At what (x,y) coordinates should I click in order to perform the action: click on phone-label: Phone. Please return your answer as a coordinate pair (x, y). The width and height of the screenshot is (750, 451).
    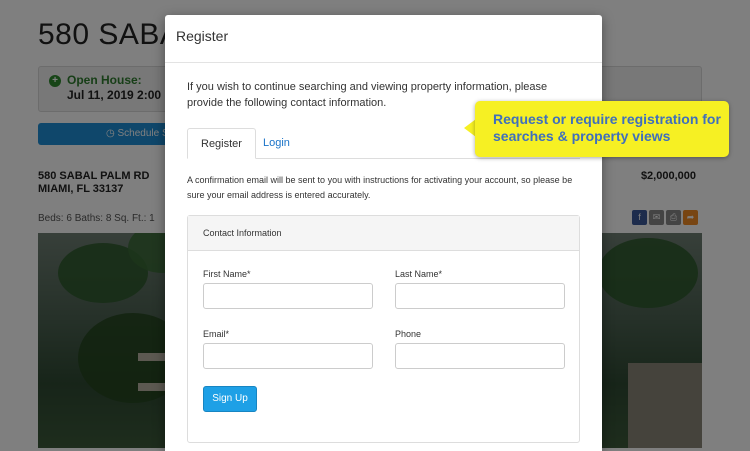
    Looking at the image, I should click on (408, 334).